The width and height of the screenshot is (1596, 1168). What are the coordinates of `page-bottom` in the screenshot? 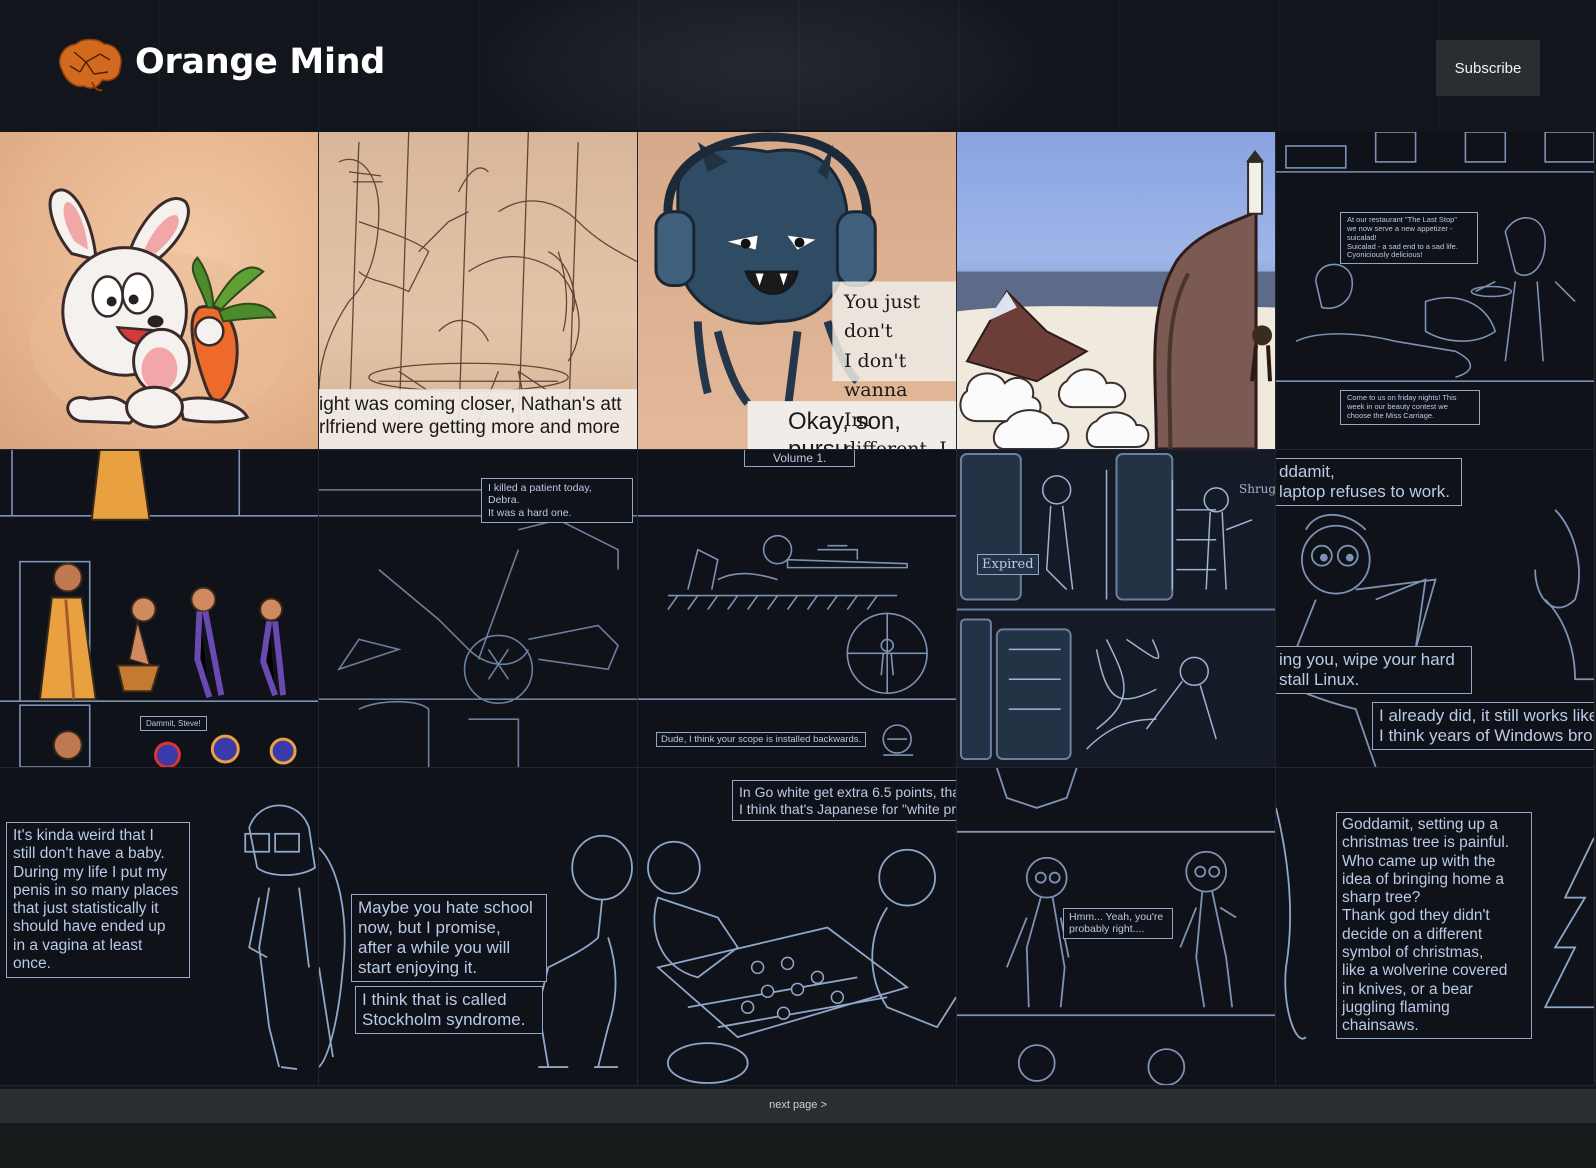 It's located at (798, 1145).